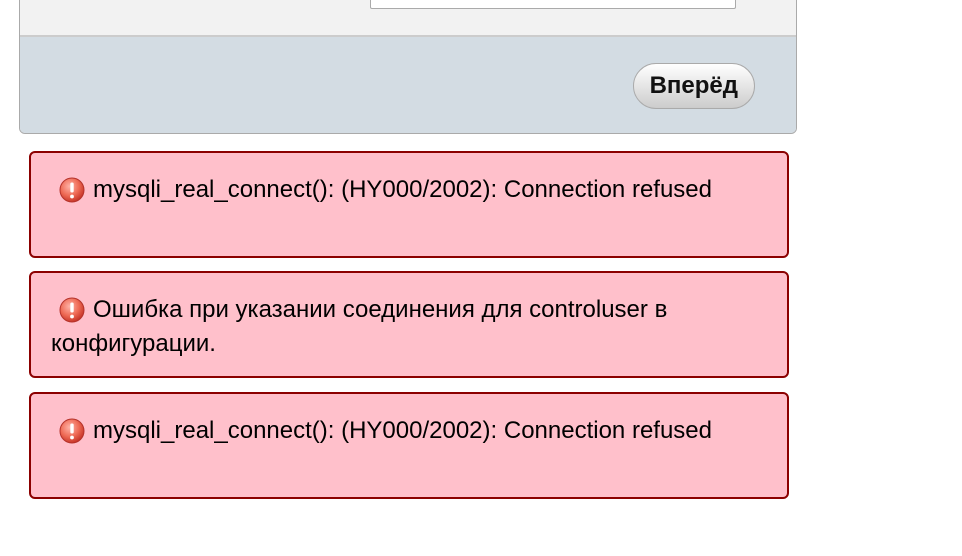 Image resolution: width=962 pixels, height=556 pixels. I want to click on login-panel-footer: Вперёд, so click(408, 84).